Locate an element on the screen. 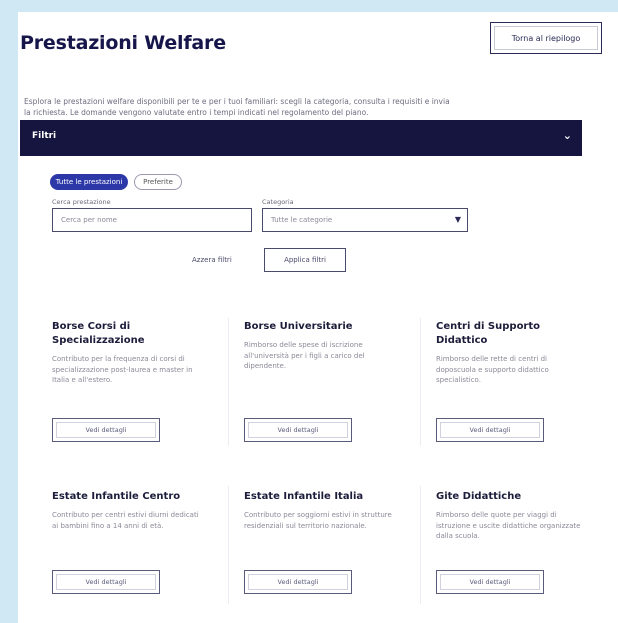 This screenshot has width=618, height=623. filter-bar-label: Filtri is located at coordinates (44, 136).